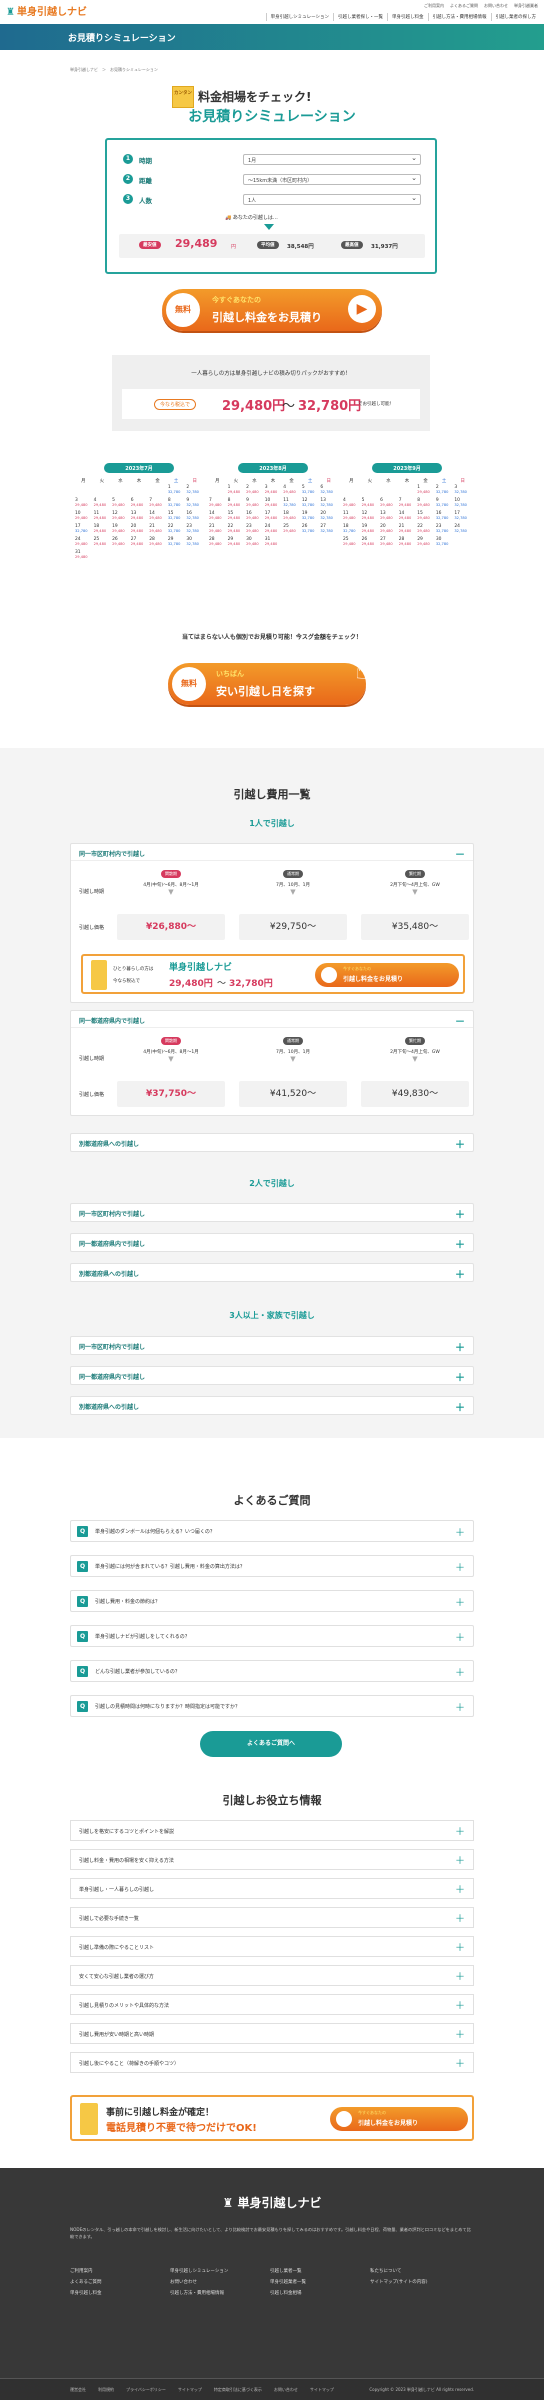 The width and height of the screenshot is (544, 2400). I want to click on nav-item: 引越し業者探し・一覧, so click(360, 17).